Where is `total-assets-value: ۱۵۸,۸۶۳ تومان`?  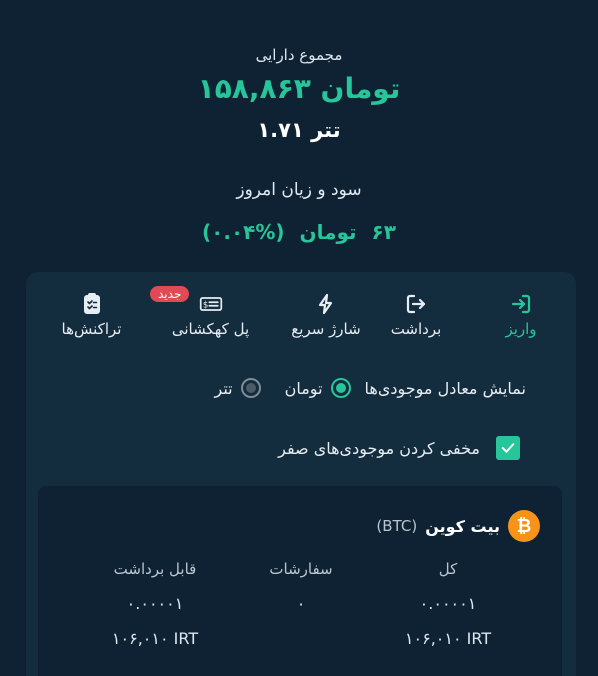
total-assets-value: ۱۵۸,۸۶۳ تومان is located at coordinates (299, 88).